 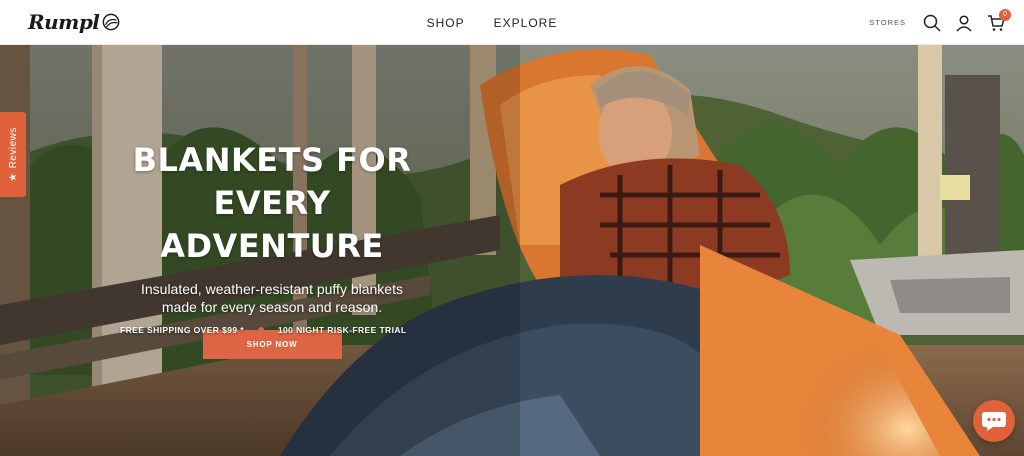 What do you see at coordinates (272, 224) in the screenshot?
I see `hero-headline-line-2: EVERY ADVENTURE` at bounding box center [272, 224].